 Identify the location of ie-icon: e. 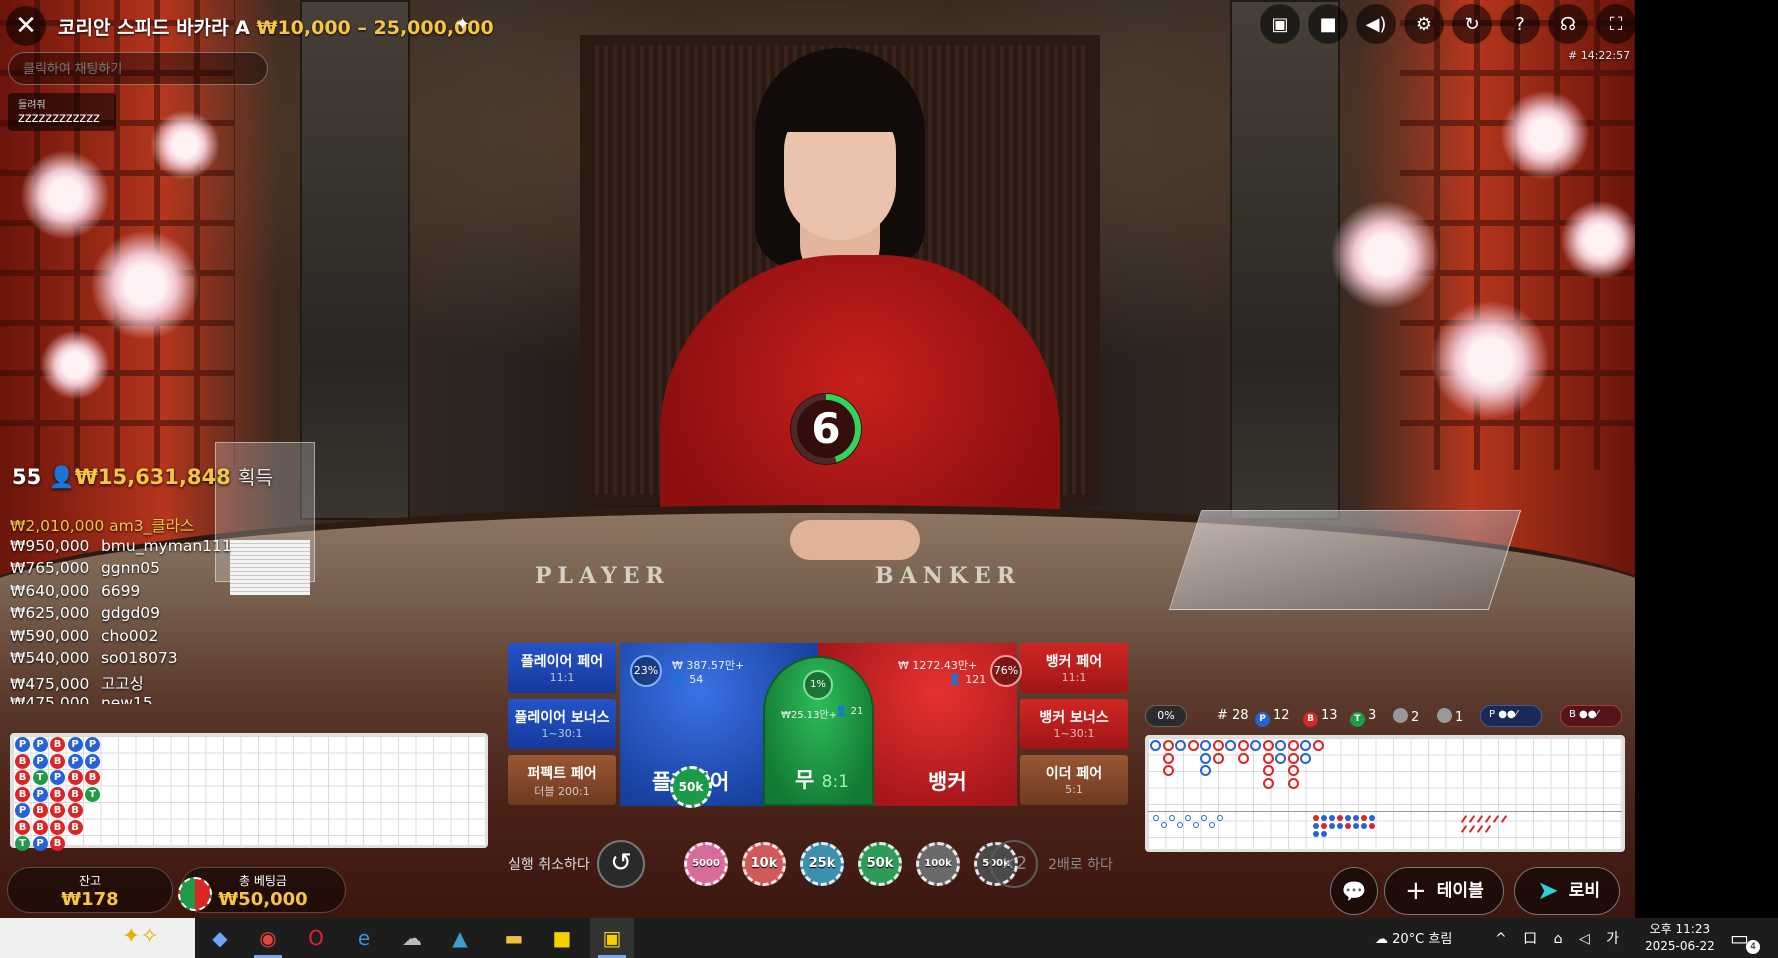
(364, 938).